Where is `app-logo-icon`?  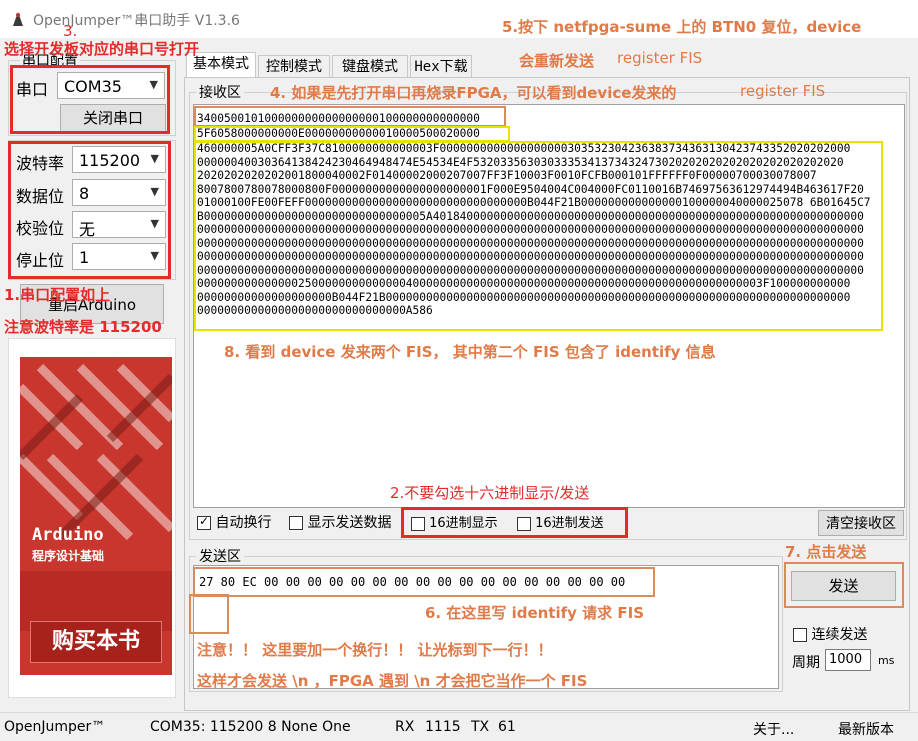
app-logo-icon is located at coordinates (18, 19).